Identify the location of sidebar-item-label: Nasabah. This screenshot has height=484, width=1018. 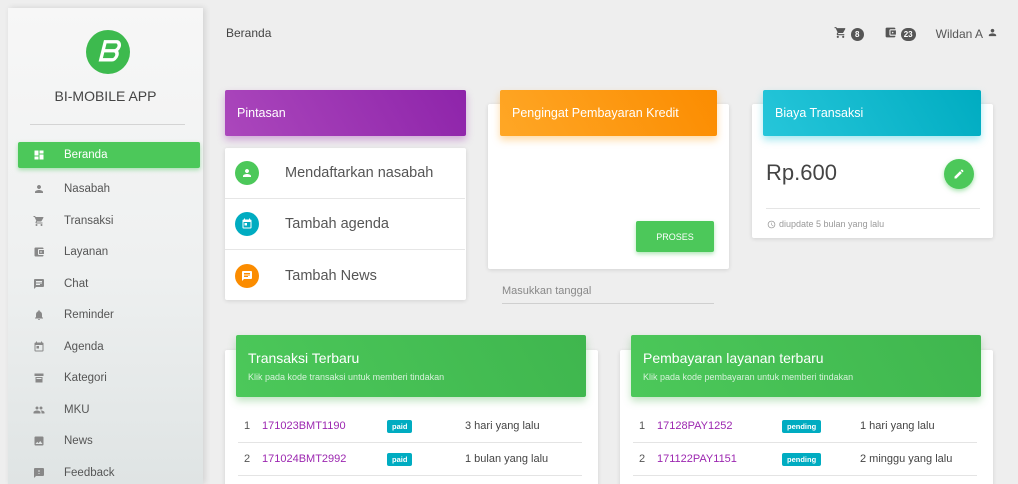
(87, 189).